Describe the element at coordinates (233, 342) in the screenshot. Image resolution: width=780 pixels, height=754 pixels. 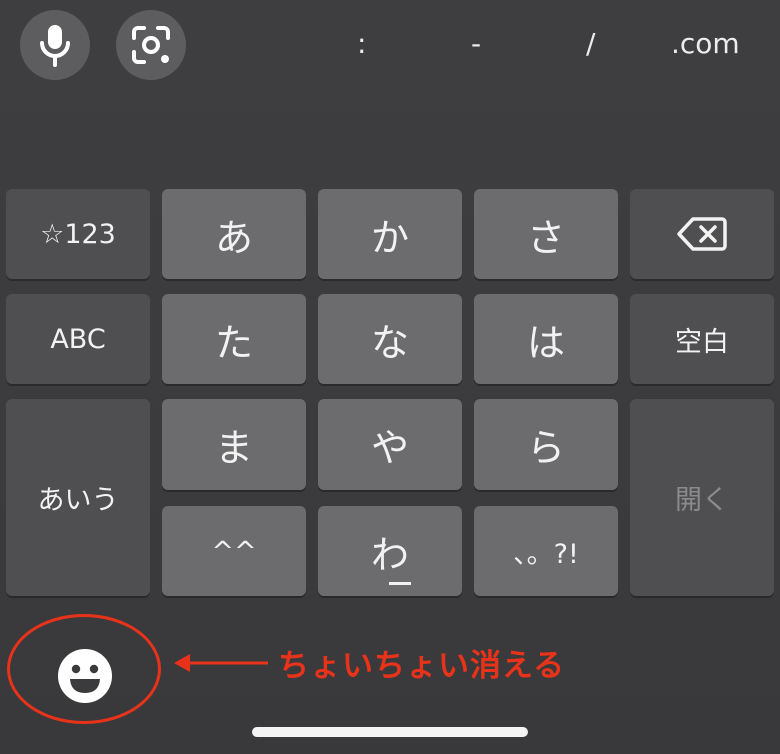
I see `key-ta-label: た` at that location.